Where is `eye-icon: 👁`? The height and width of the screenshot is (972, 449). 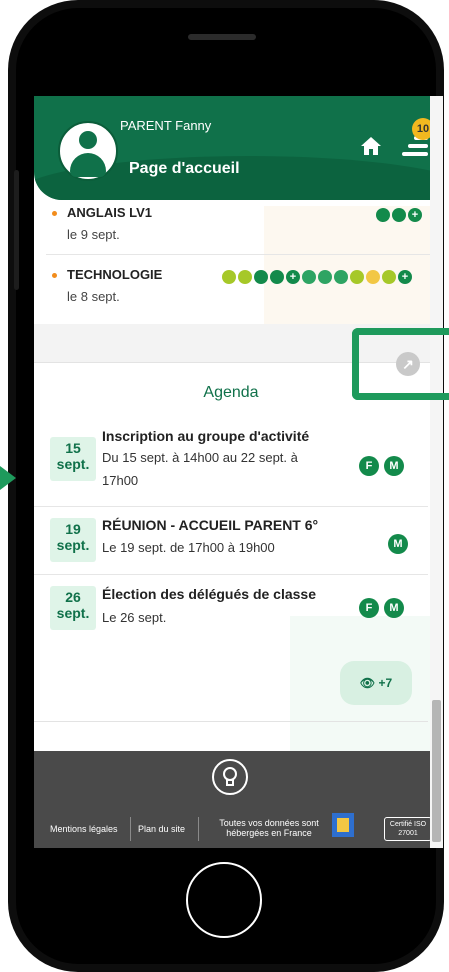 eye-icon: 👁 is located at coordinates (367, 683).